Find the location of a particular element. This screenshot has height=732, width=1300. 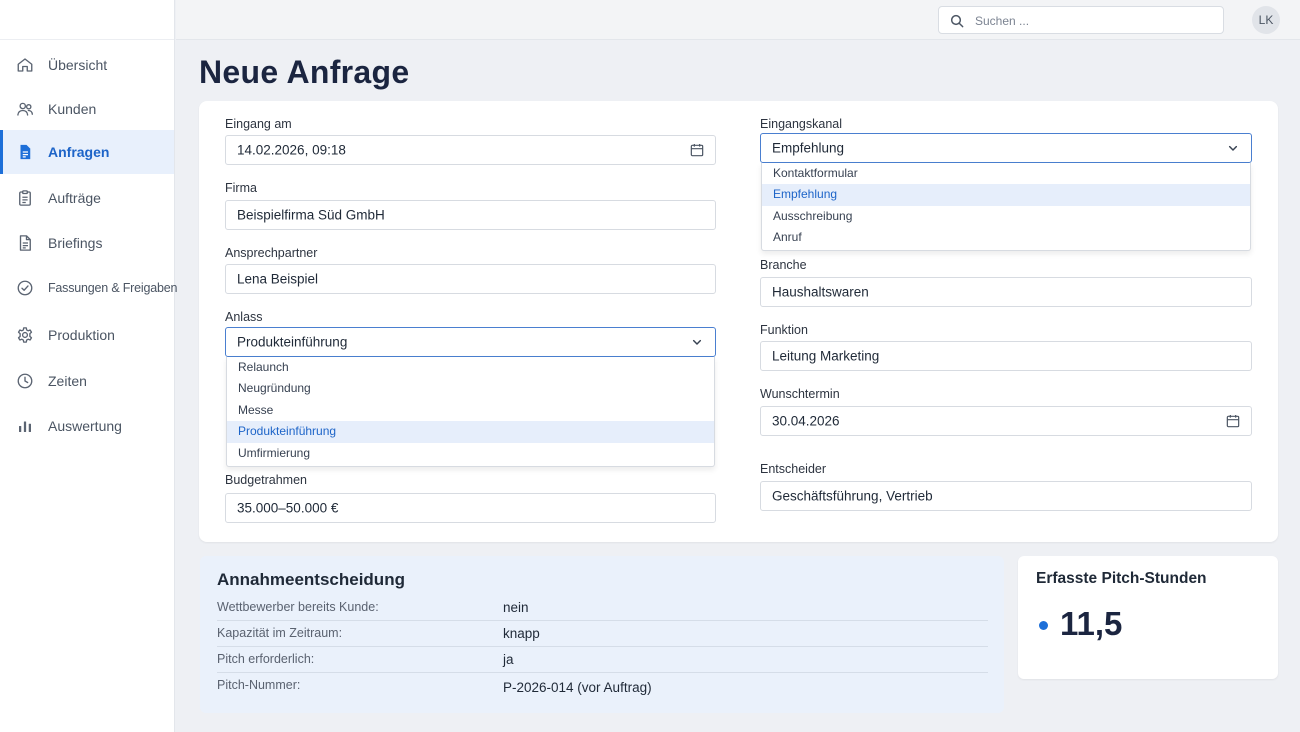

anlass-select: Produkteinführung is located at coordinates (470, 342).